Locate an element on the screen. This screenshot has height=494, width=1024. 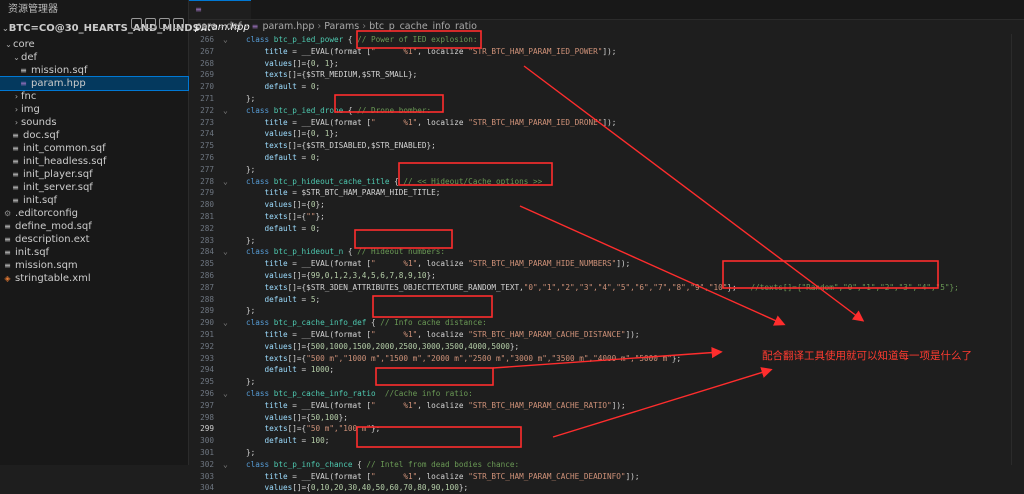
tree-item: ⌄ def is located at coordinates (94, 57).